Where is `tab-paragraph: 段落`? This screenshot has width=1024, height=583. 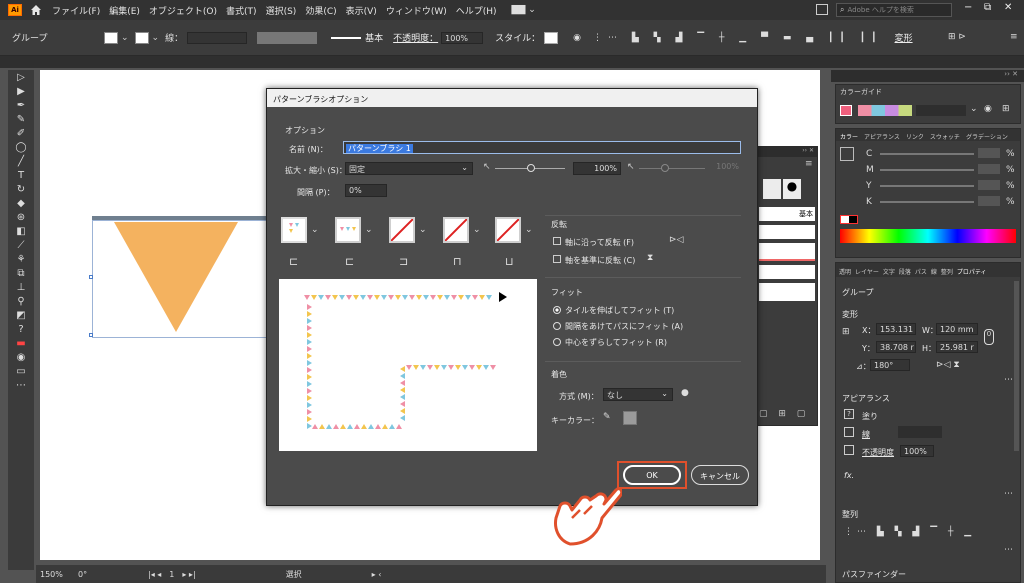 tab-paragraph: 段落 is located at coordinates (905, 271).